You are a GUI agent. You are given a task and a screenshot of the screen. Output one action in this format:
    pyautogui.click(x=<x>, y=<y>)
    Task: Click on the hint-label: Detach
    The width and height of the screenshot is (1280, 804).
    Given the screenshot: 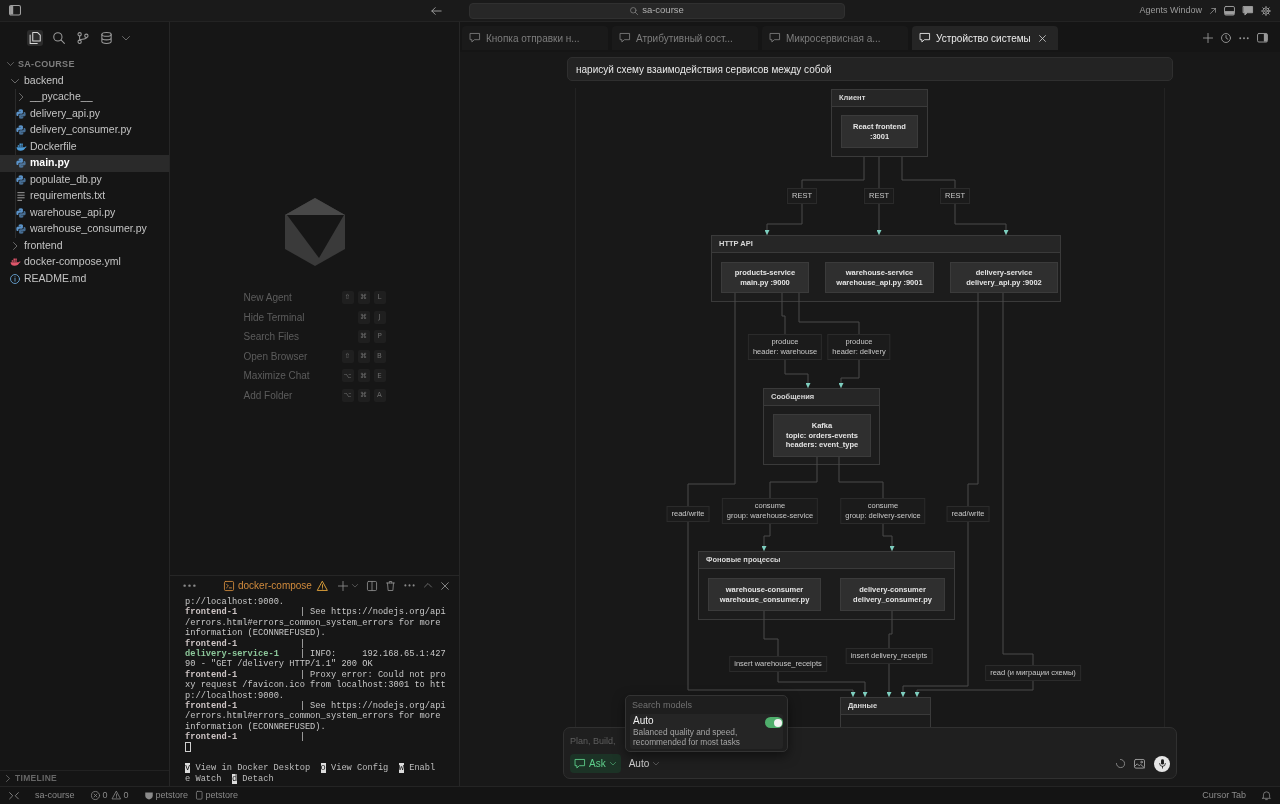 What is the action you would take?
    pyautogui.click(x=258, y=778)
    